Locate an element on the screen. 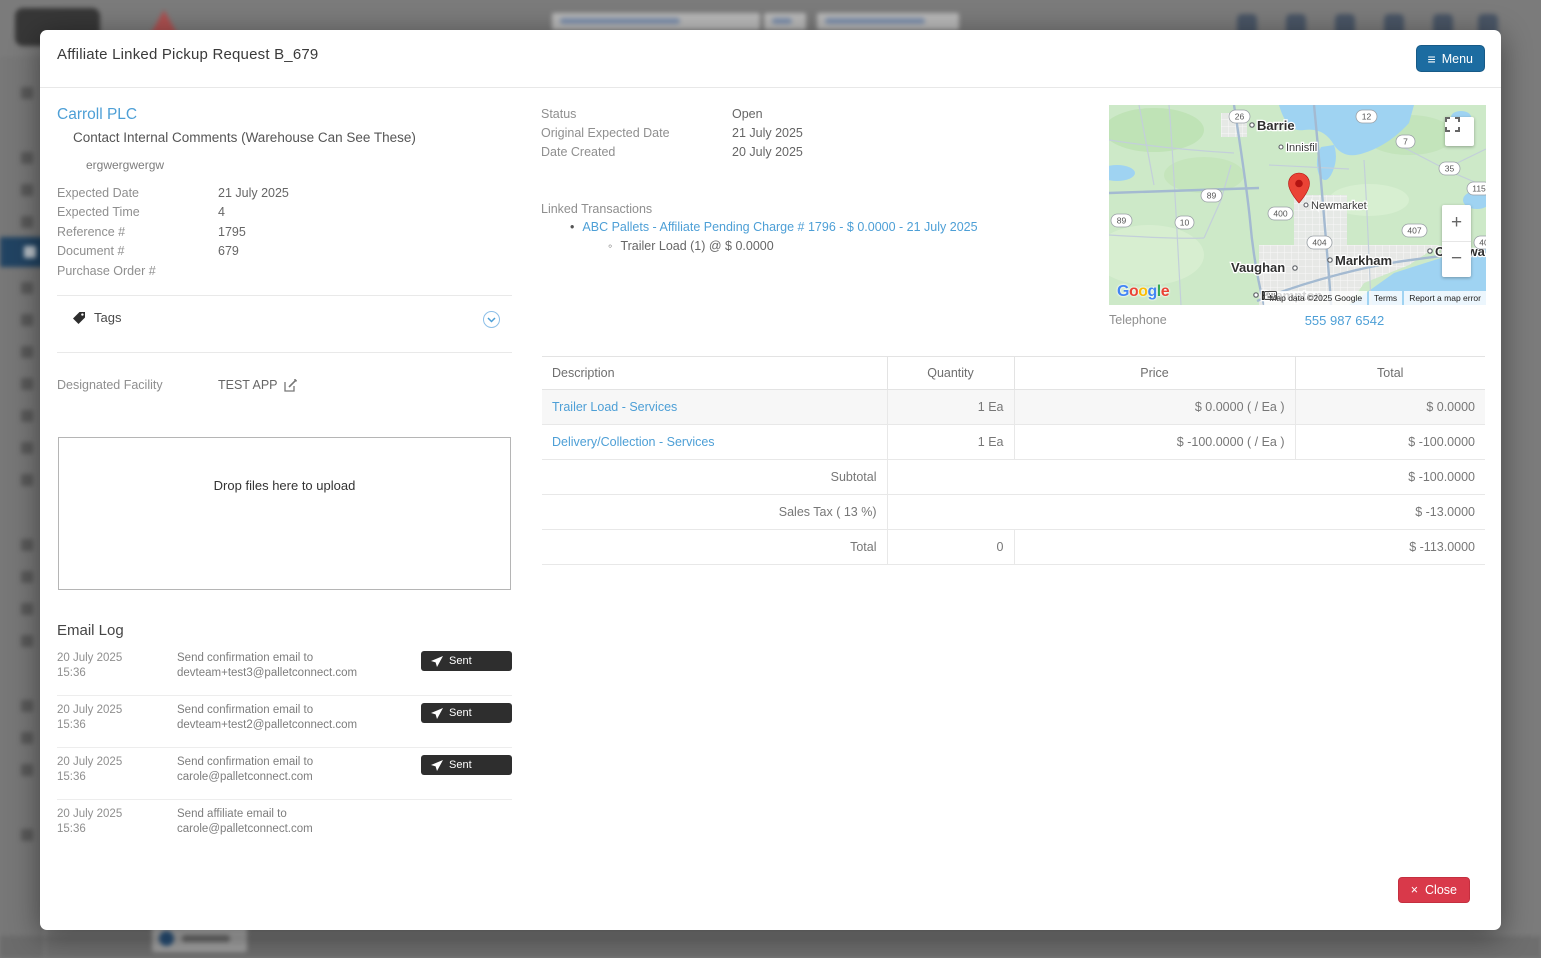 The image size is (1541, 958). subtotal-row: Subtotal $ -100.0000 is located at coordinates (1013, 477).